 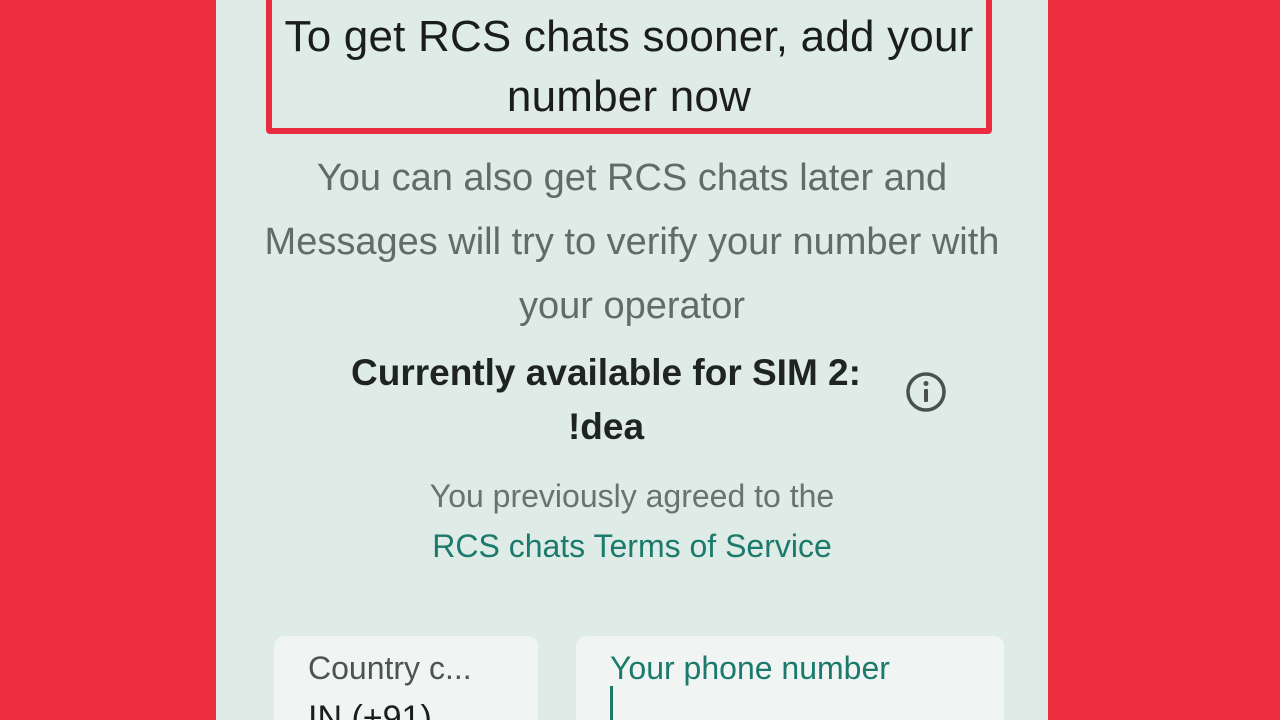 I want to click on sim-availability-text: Currently available for SIM 2: !dea, so click(x=606, y=399).